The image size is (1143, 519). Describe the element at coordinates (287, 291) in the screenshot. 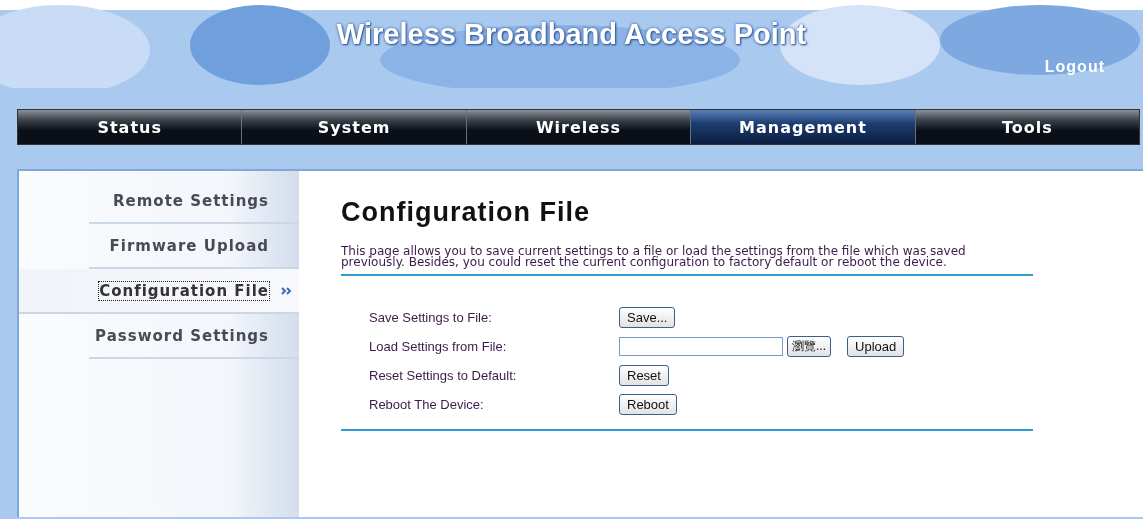

I see `double-chevron-icon` at that location.